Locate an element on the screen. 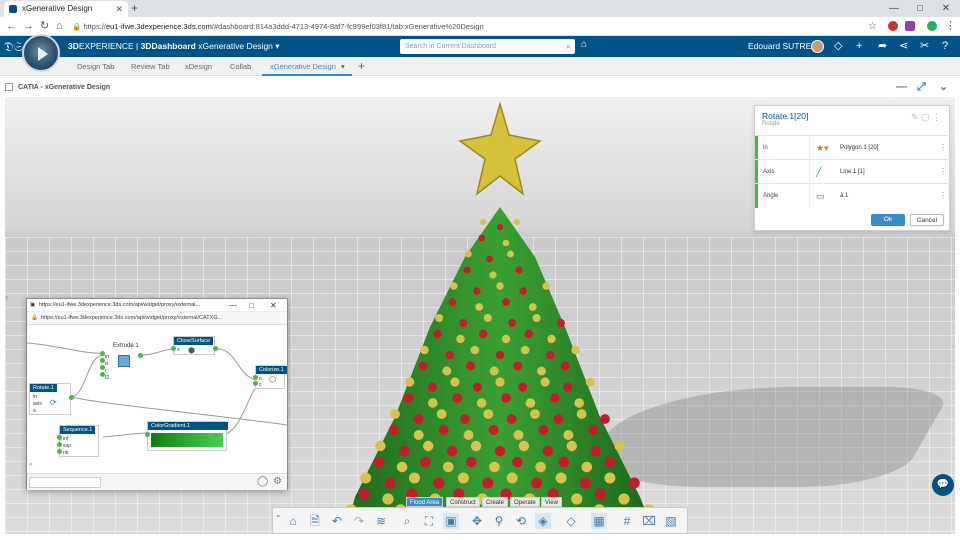  shading-icon: ◈ is located at coordinates (543, 521).